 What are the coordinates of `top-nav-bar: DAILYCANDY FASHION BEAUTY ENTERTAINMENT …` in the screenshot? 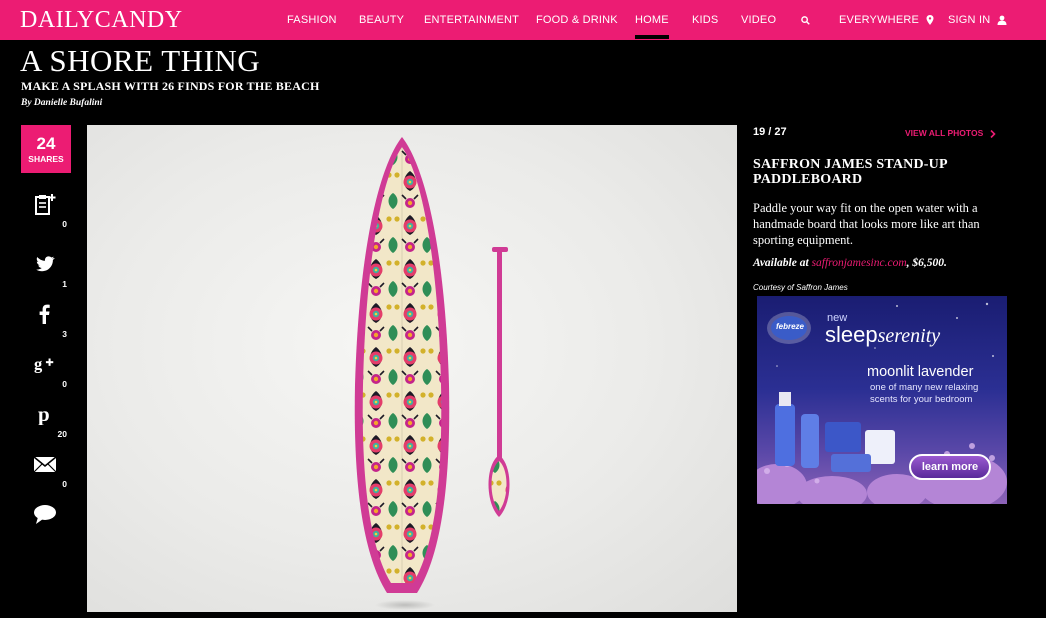 It's located at (523, 20).